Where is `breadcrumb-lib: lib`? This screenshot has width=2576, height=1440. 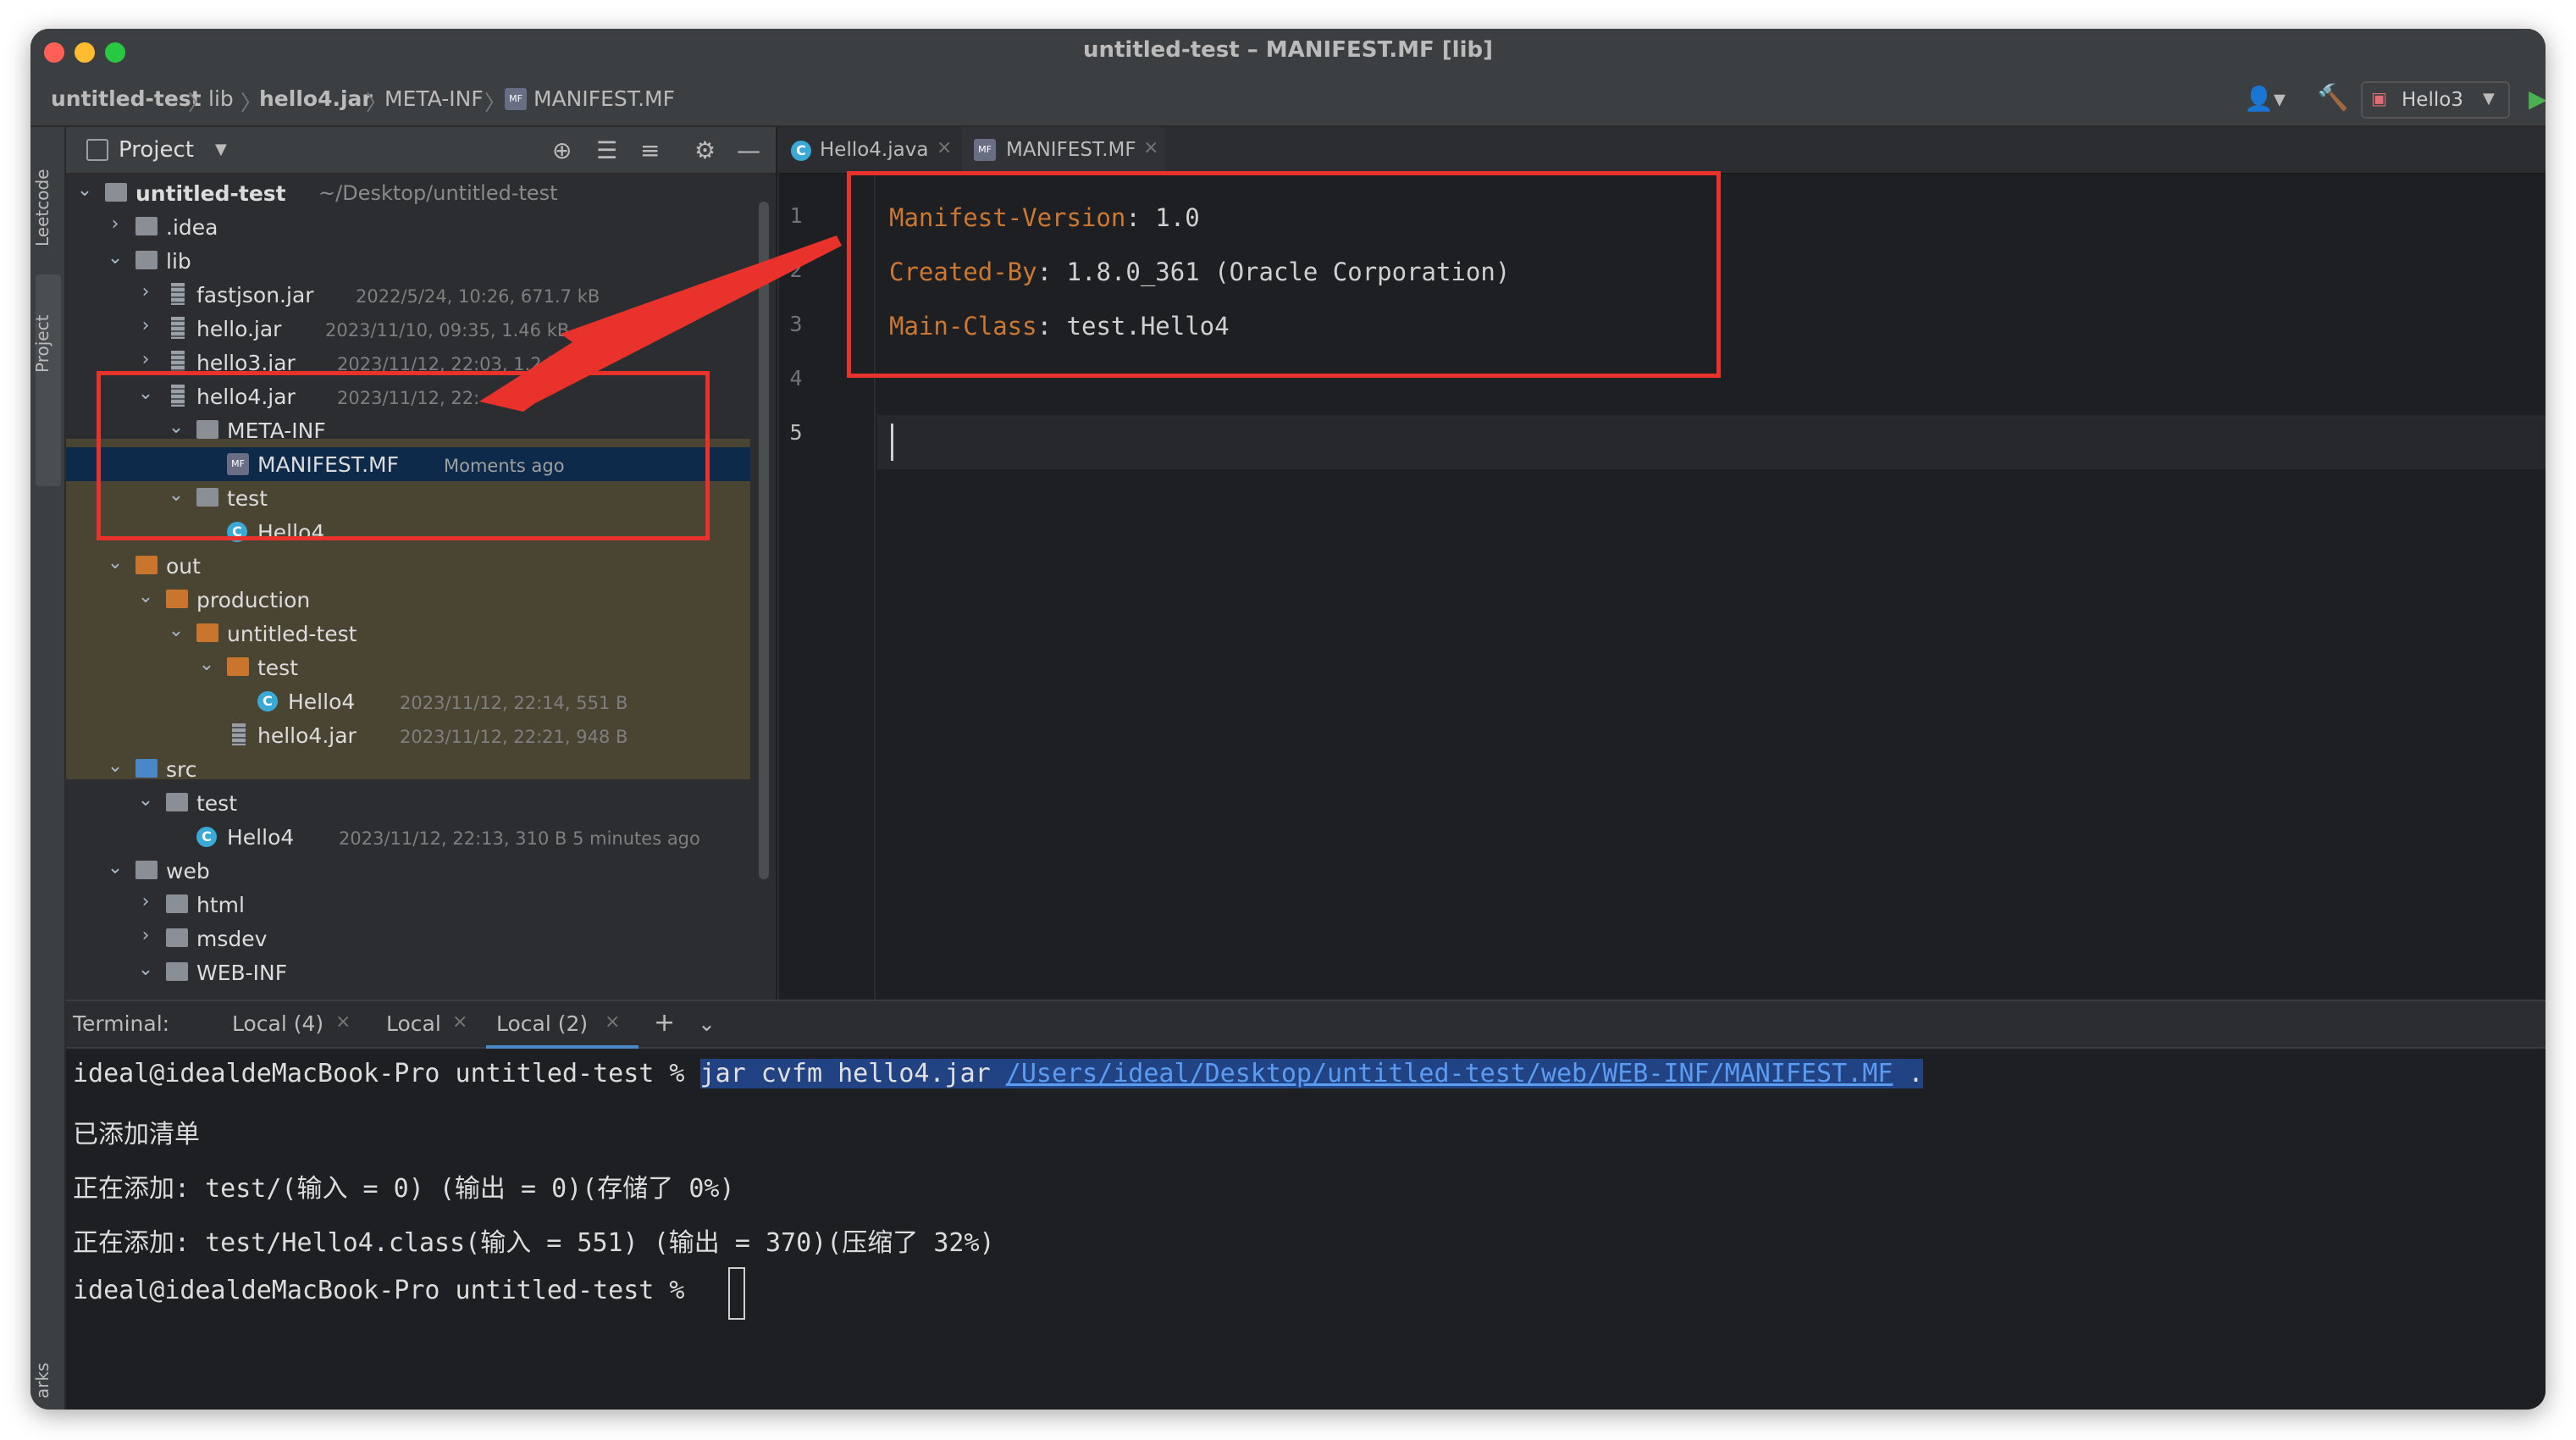 breadcrumb-lib: lib is located at coordinates (221, 98).